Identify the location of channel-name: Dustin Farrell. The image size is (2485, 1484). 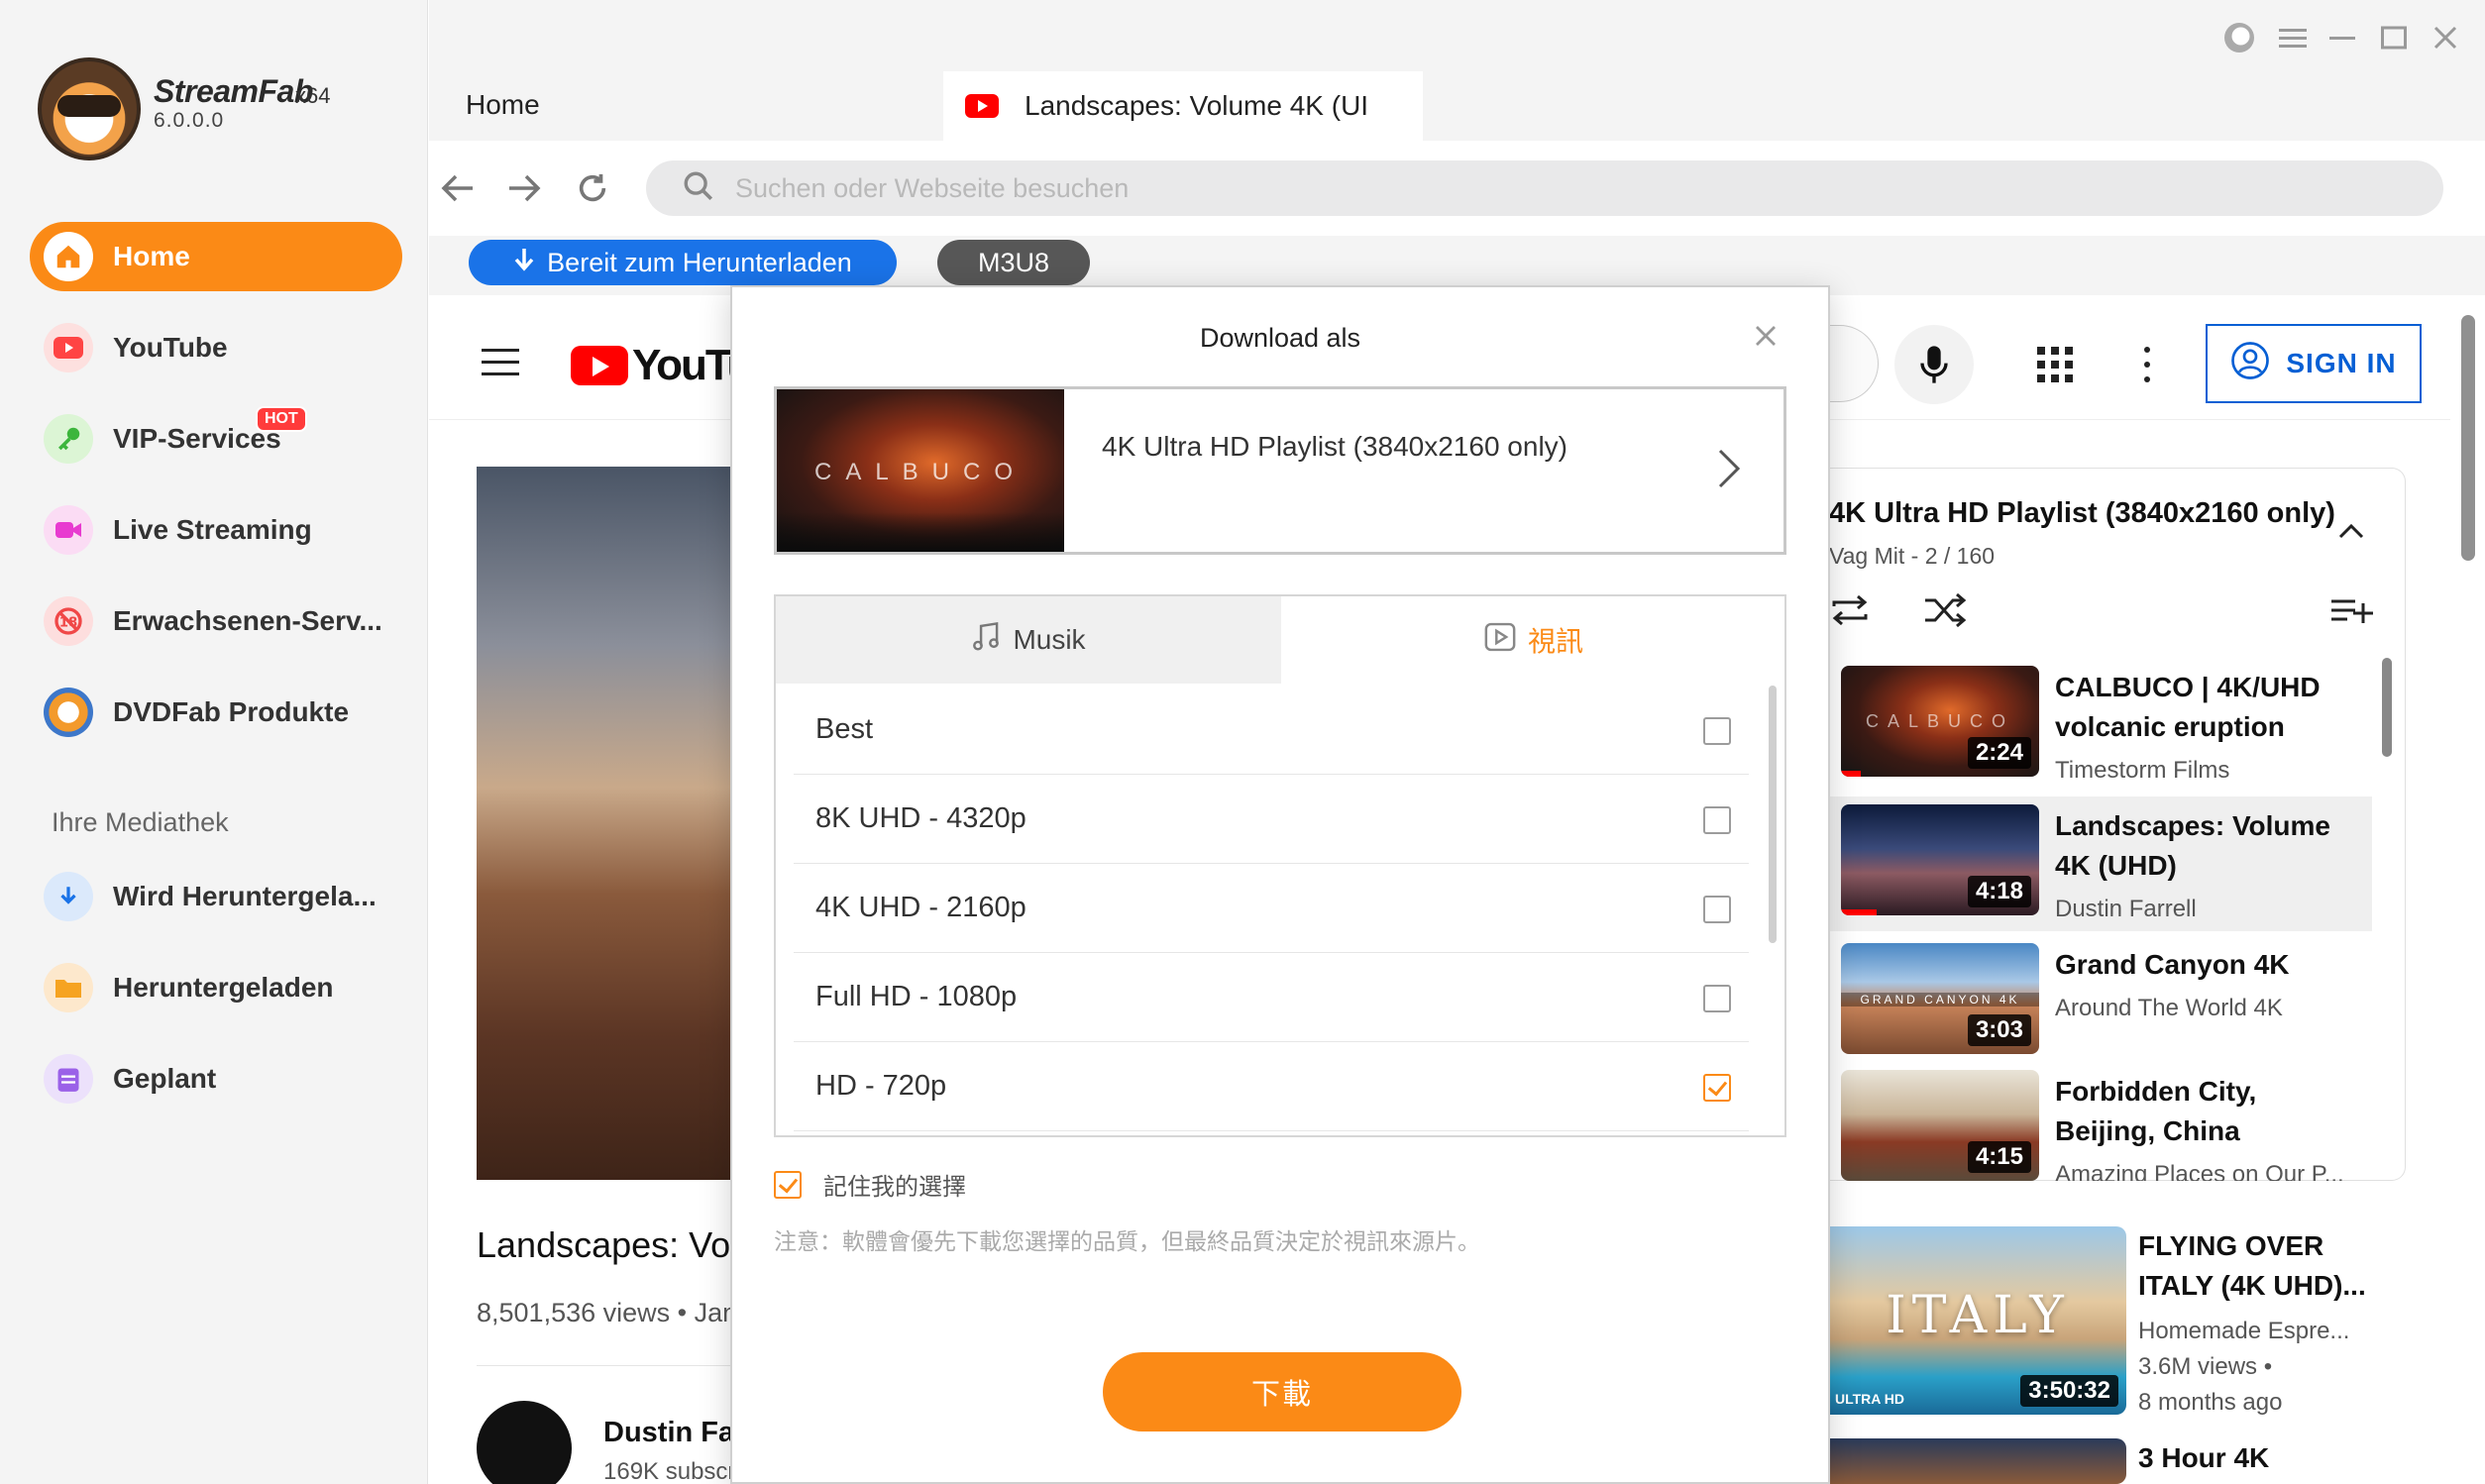
(667, 1433).